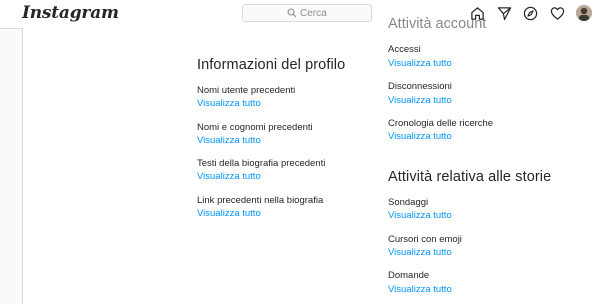 The image size is (610, 304). Describe the element at coordinates (530, 13) in the screenshot. I see `explore-icon` at that location.